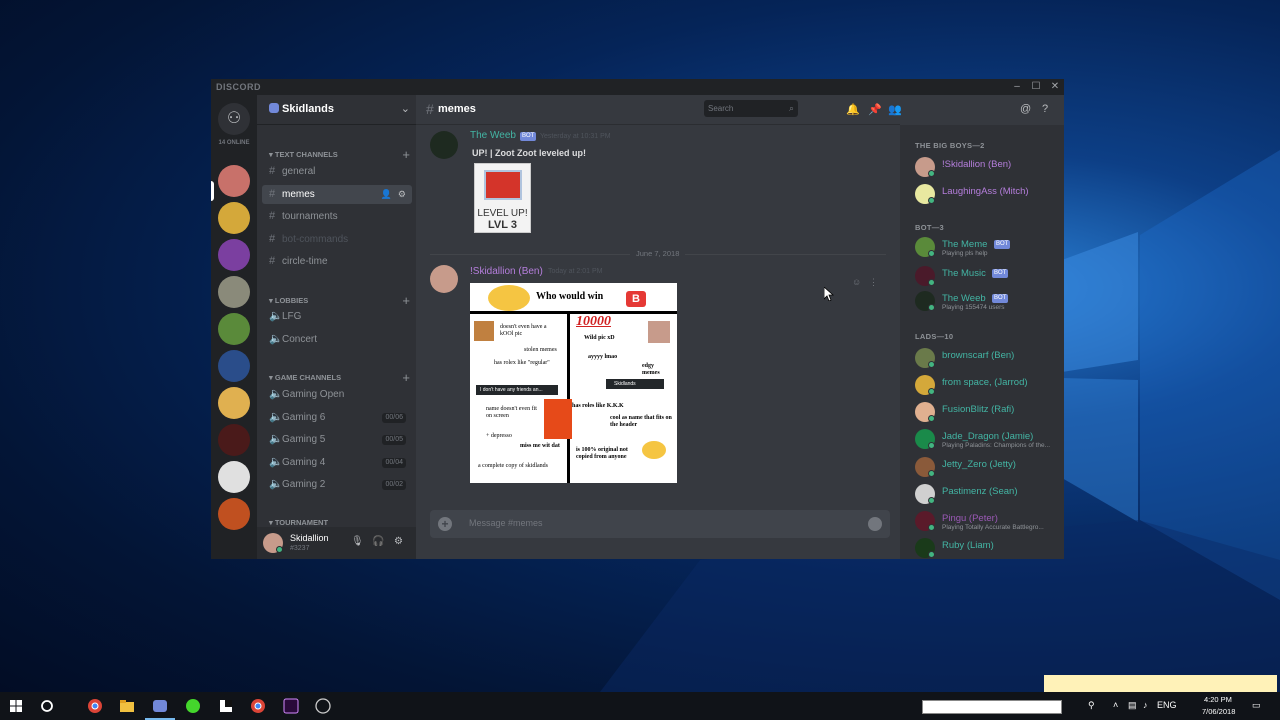 The image size is (1280, 720). What do you see at coordinates (1025, 109) in the screenshot?
I see `mention-icon: @` at bounding box center [1025, 109].